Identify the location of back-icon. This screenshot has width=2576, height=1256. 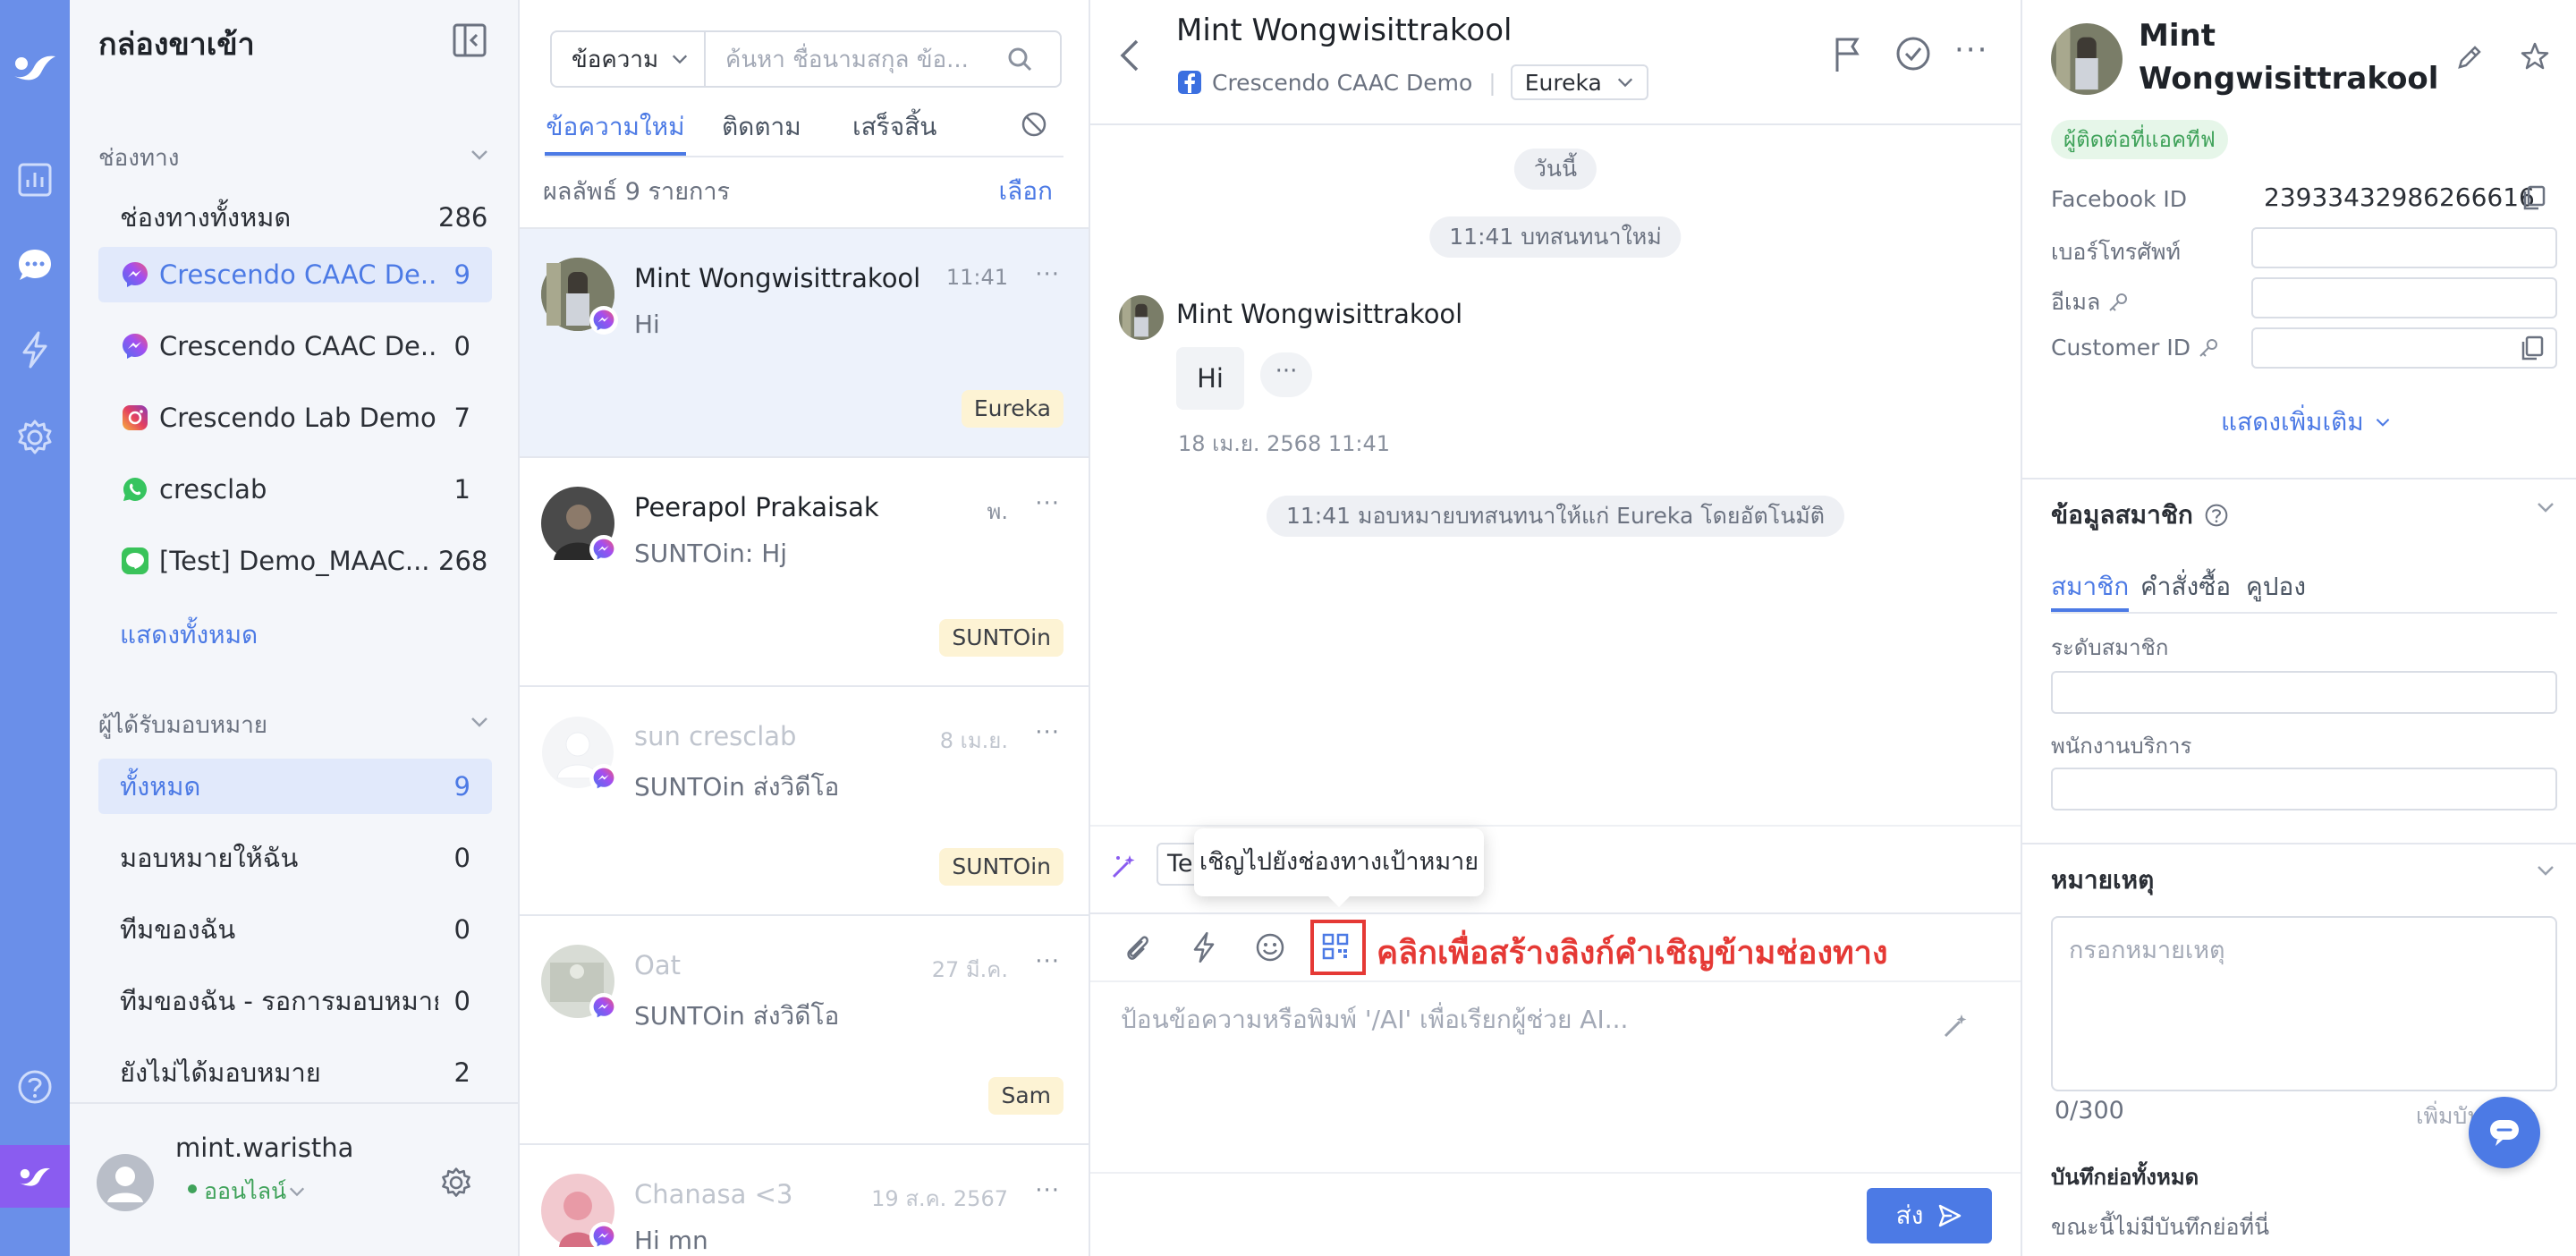
(1130, 55).